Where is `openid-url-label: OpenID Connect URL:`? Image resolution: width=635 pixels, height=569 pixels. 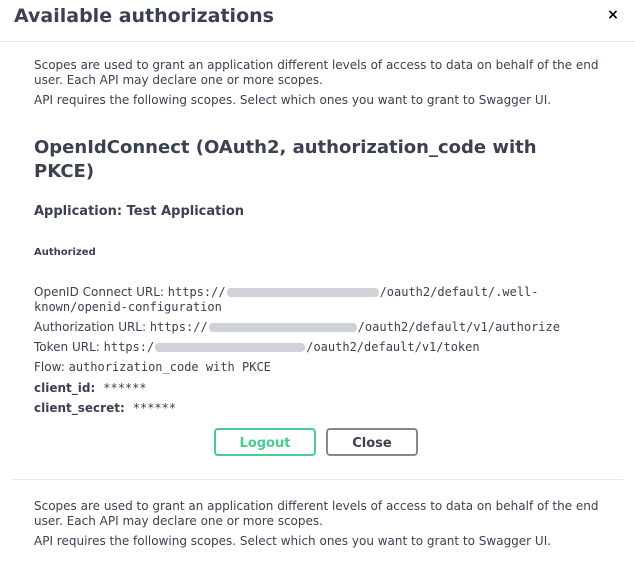 openid-url-label: OpenID Connect URL: is located at coordinates (99, 292).